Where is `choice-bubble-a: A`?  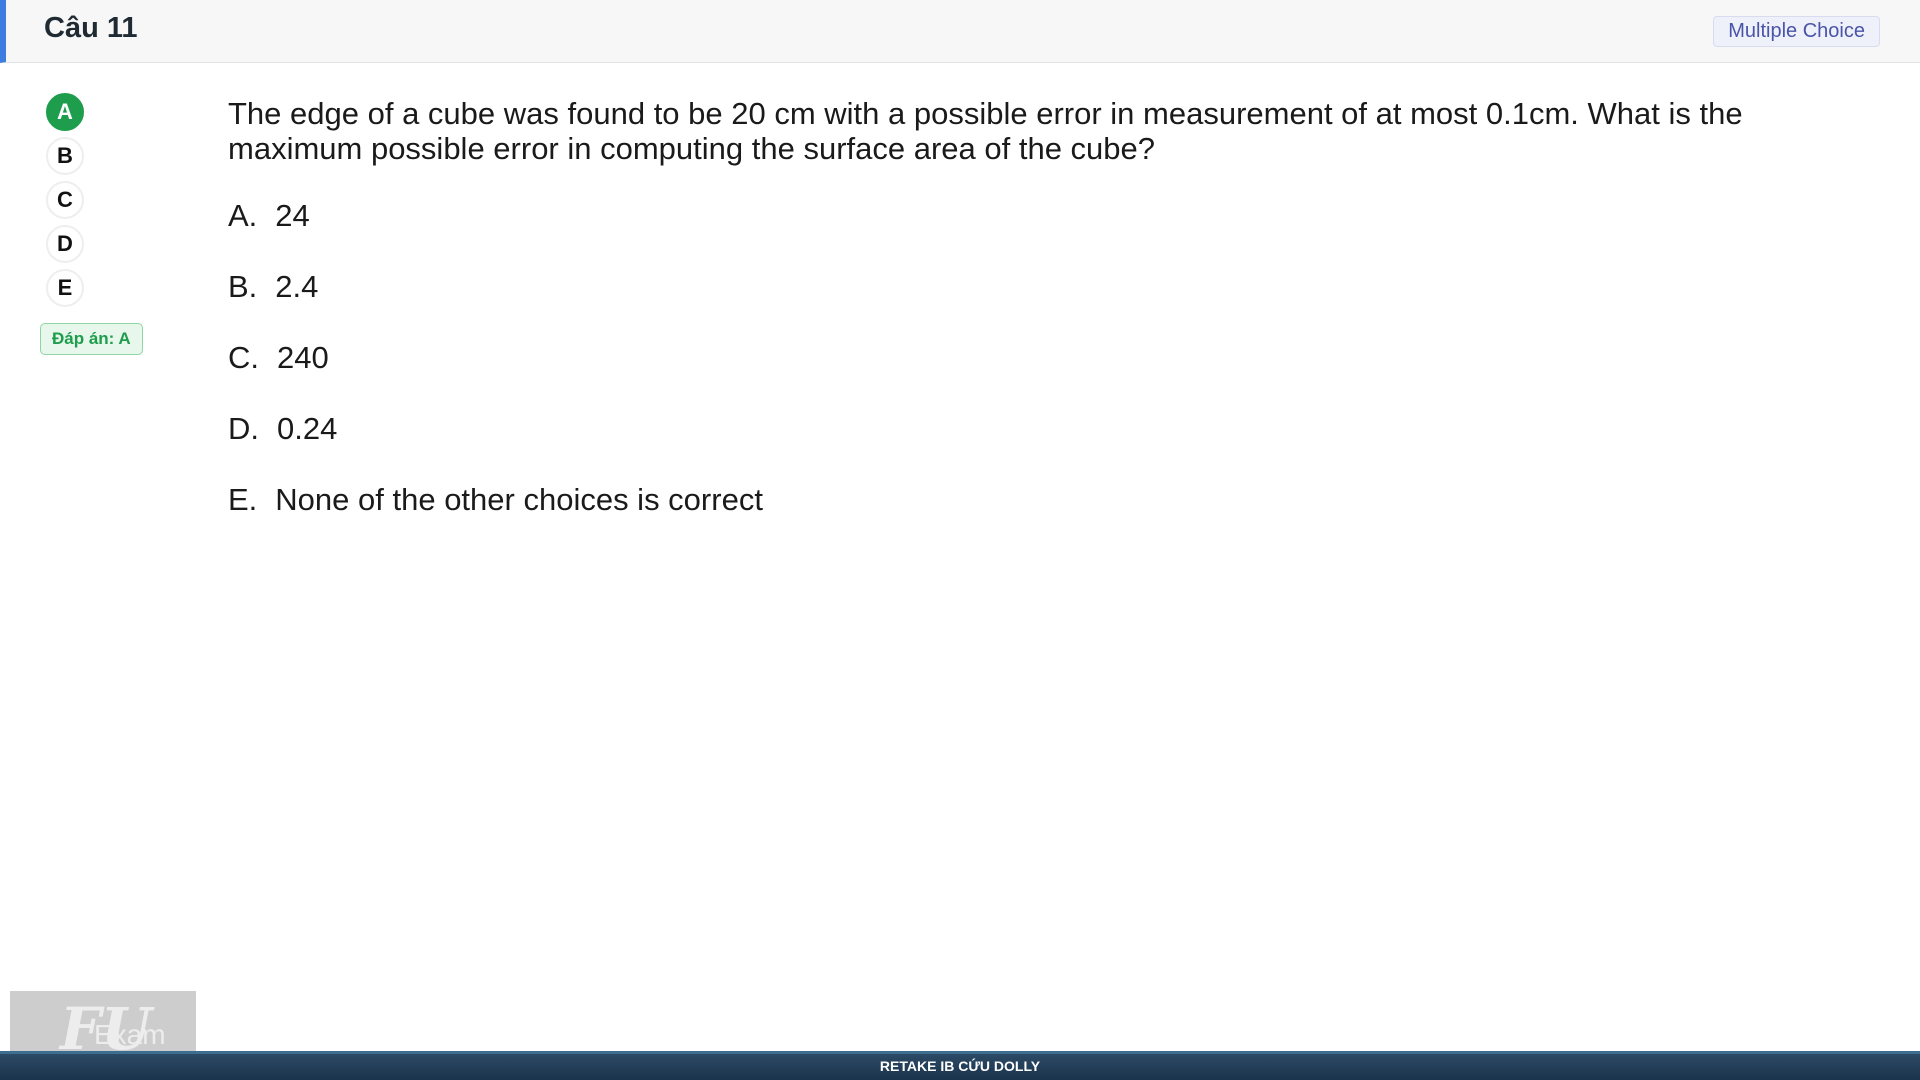
choice-bubble-a: A is located at coordinates (65, 112).